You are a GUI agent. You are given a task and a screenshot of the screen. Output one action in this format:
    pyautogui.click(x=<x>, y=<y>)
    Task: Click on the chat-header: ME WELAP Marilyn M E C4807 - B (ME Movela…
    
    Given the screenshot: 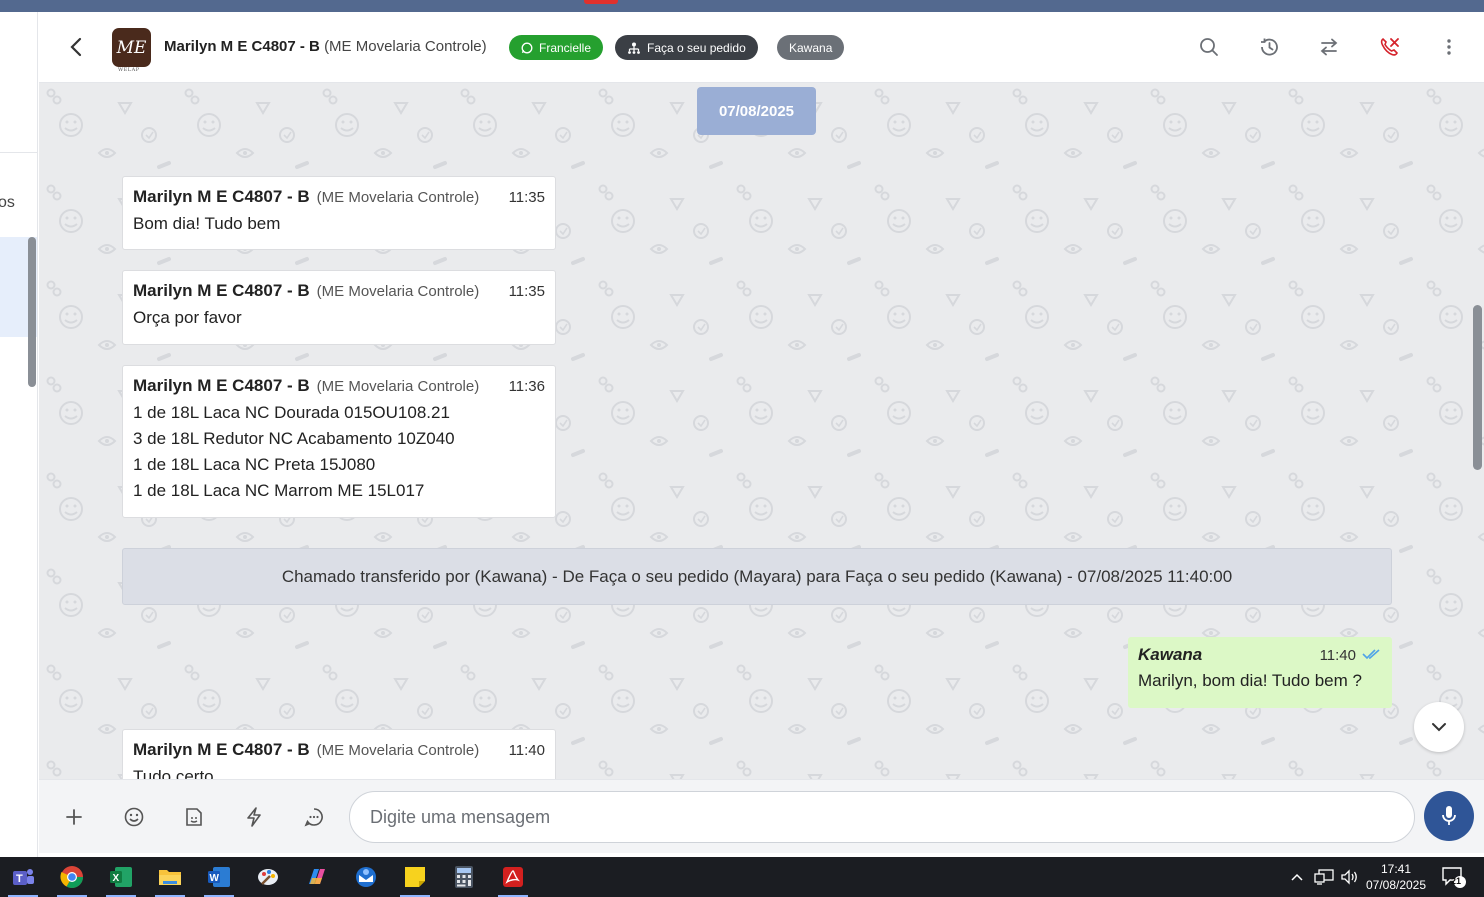 What is the action you would take?
    pyautogui.click(x=761, y=47)
    